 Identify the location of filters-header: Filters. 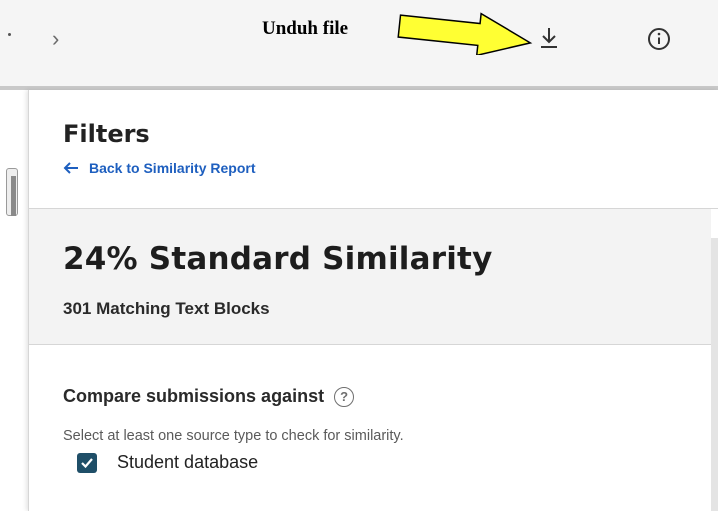
(106, 134).